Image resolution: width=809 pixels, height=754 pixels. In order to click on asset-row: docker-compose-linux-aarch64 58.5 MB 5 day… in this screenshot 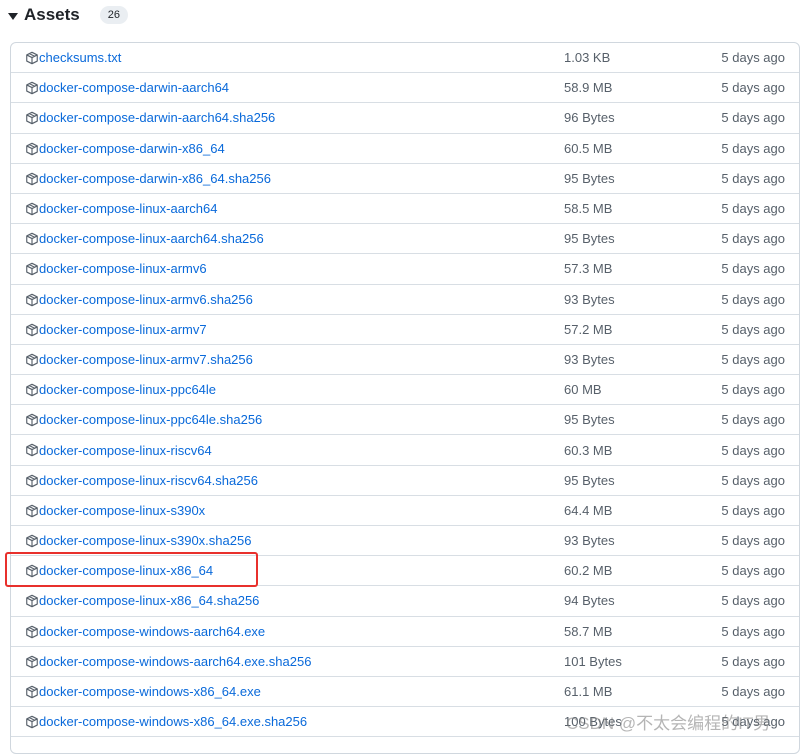, I will do `click(405, 209)`.